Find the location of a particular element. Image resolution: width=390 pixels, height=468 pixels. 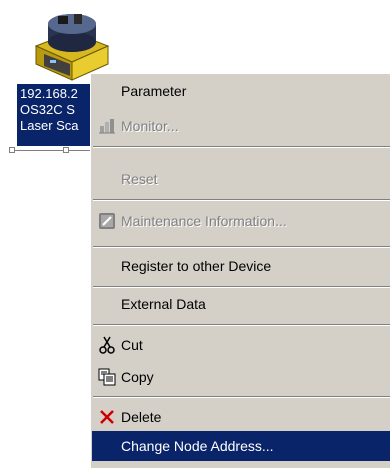

menu-item-label: Copy is located at coordinates (137, 377).